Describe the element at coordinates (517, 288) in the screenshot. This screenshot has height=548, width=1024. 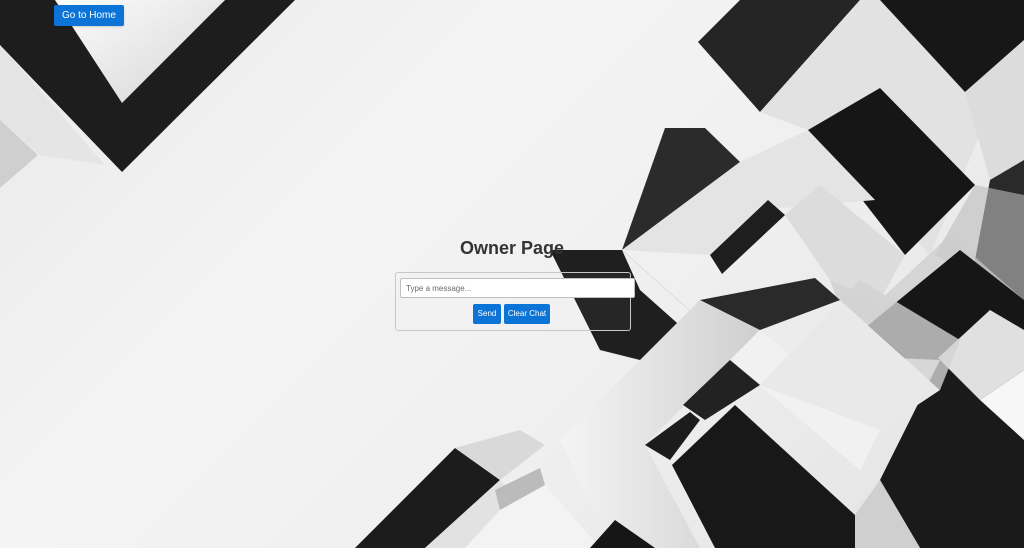
I see `message-input` at that location.